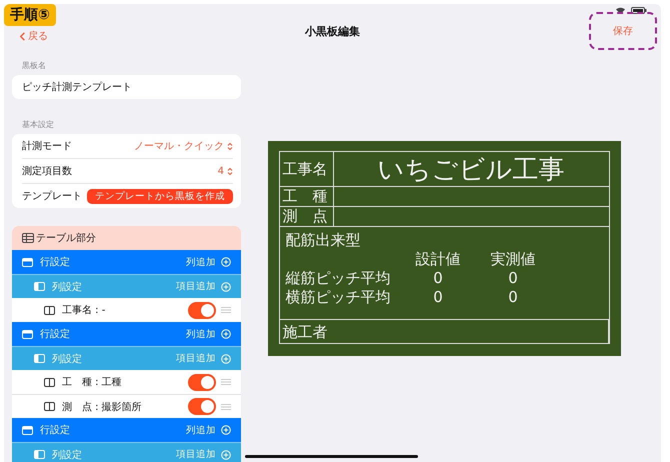 Image resolution: width=670 pixels, height=462 pixels. I want to click on picker: 4, so click(225, 171).